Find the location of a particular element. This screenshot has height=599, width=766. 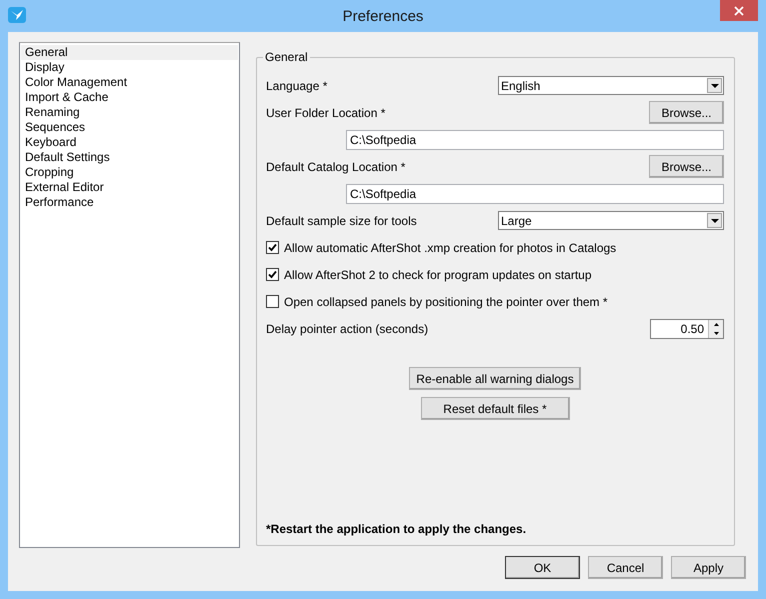

action-button: Reset default files * is located at coordinates (495, 408).